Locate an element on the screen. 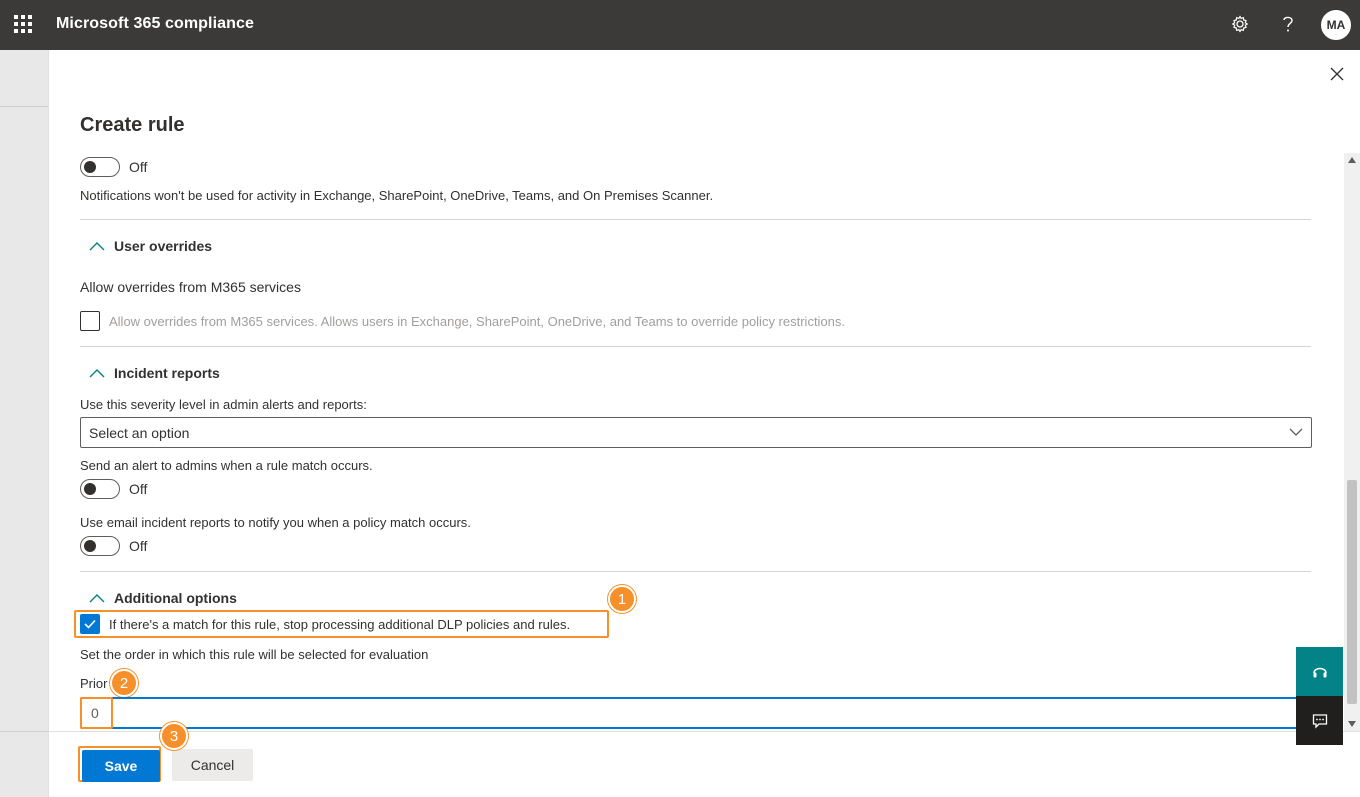 This screenshot has height=797, width=1360. alert-toggle-label: Off is located at coordinates (138, 489).